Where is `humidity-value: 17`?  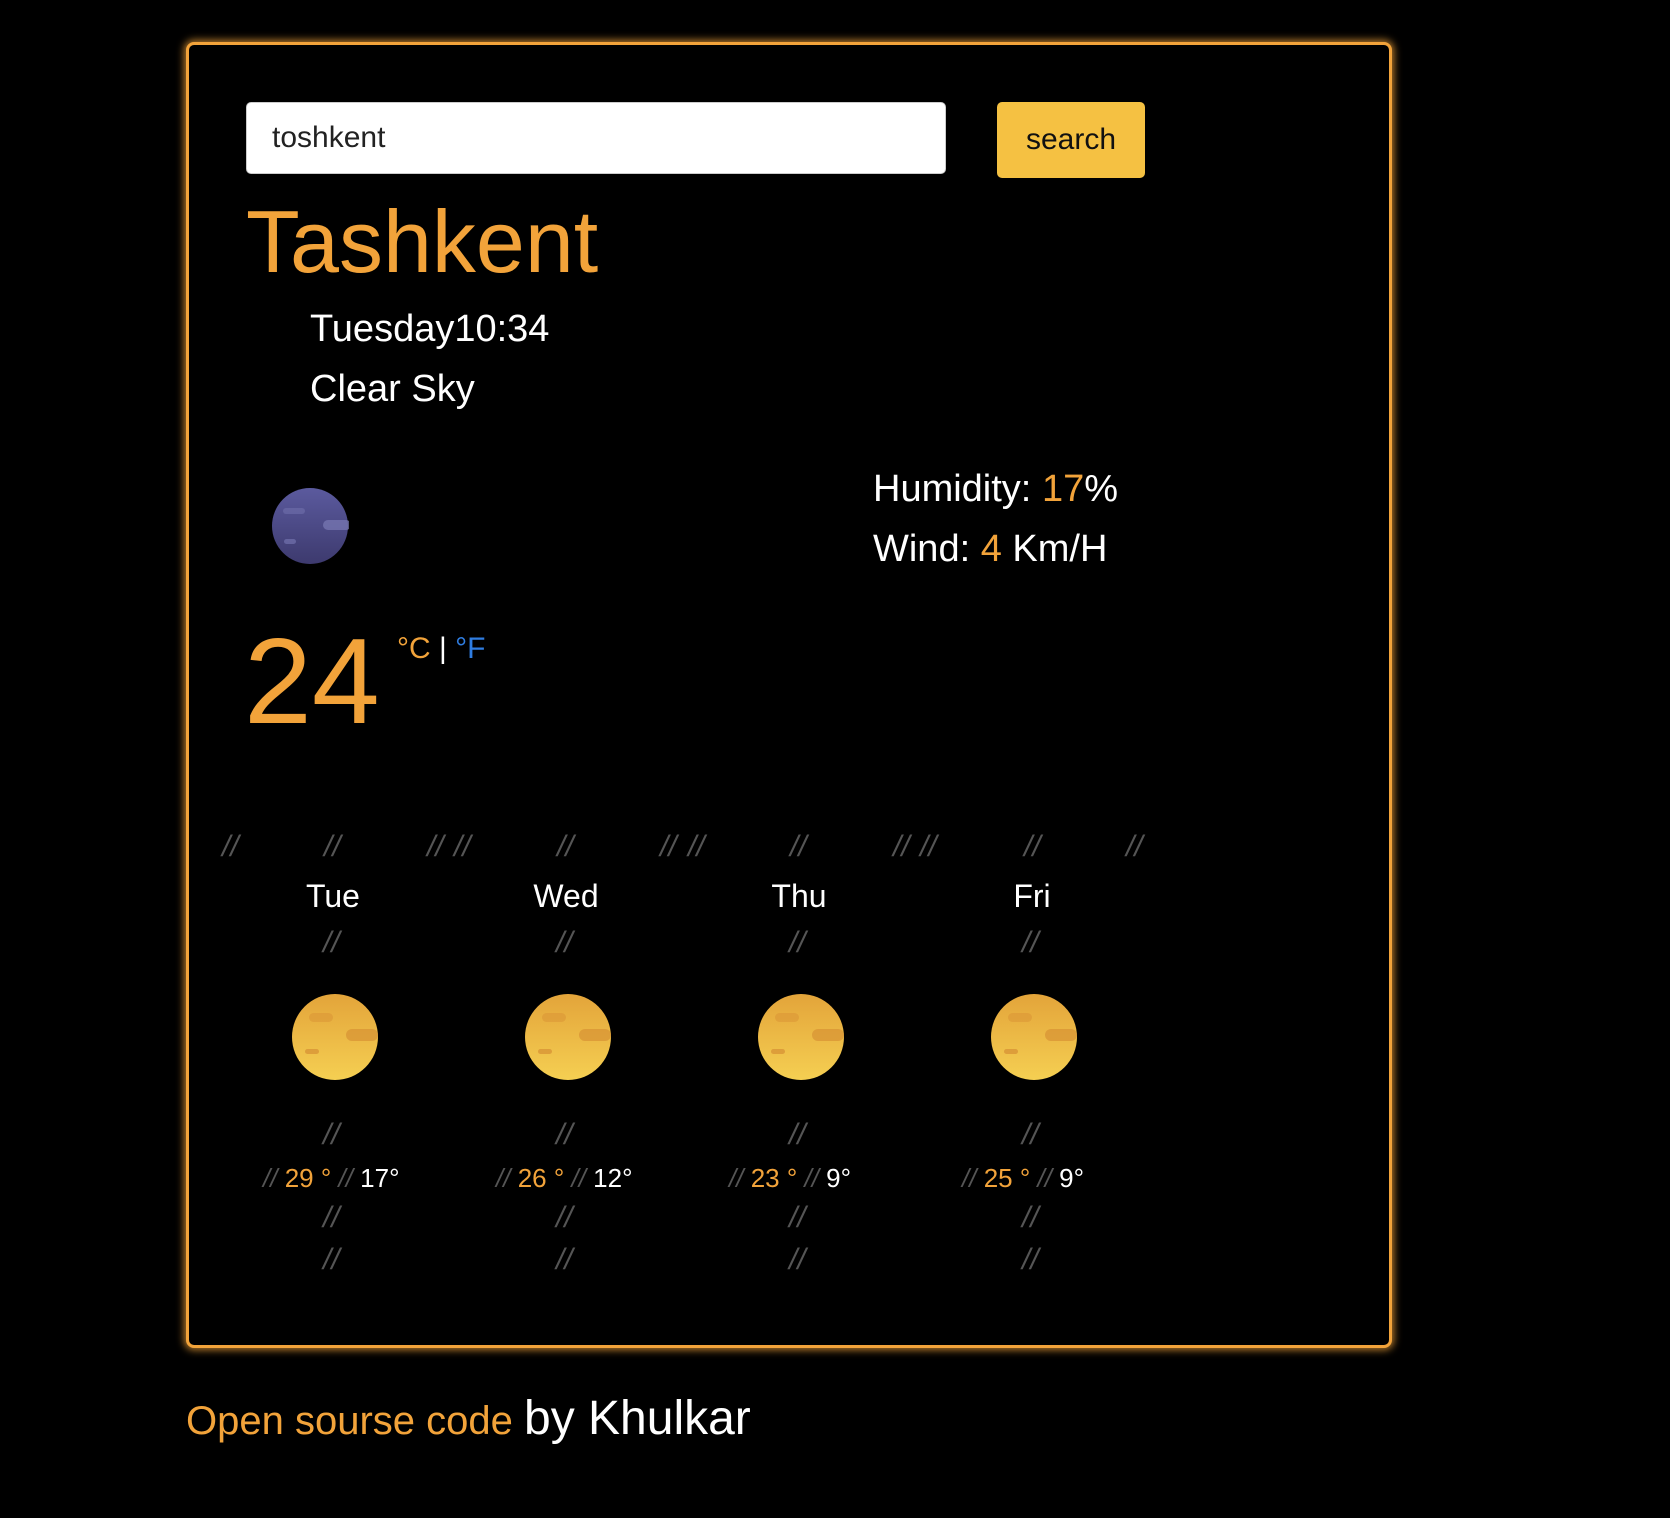 humidity-value: 17 is located at coordinates (1063, 489).